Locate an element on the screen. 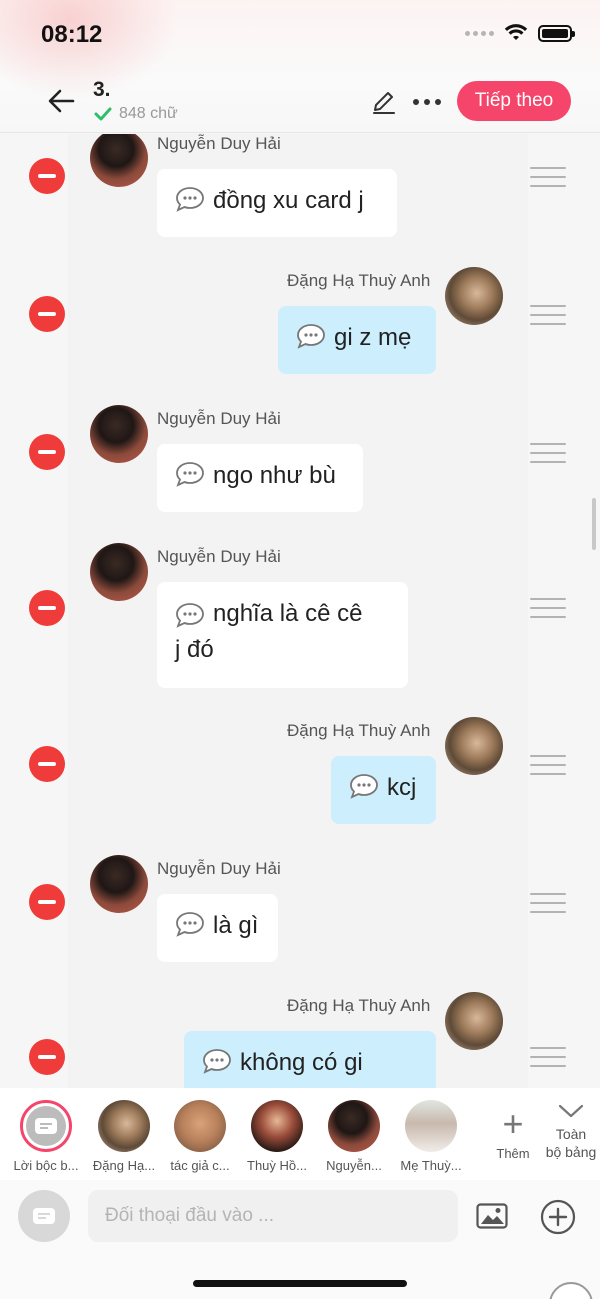 Image resolution: width=600 pixels, height=1299 pixels. signal-icon is located at coordinates (479, 33).